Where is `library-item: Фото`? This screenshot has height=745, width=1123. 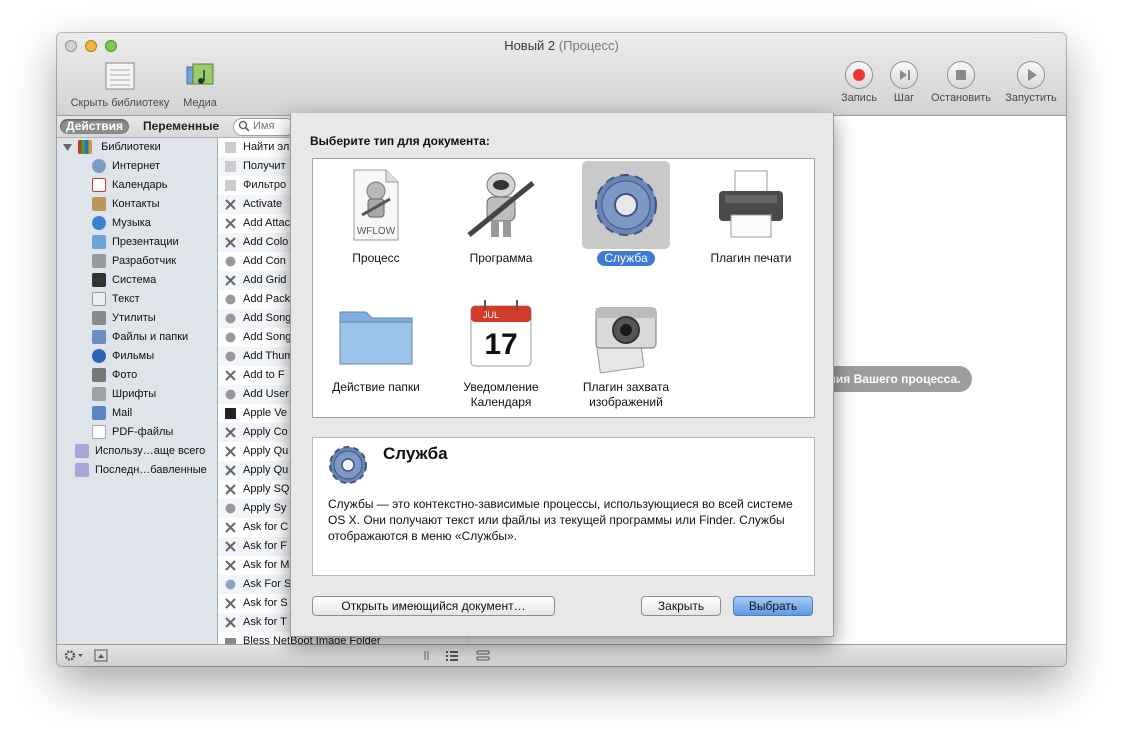
library-item: Фото is located at coordinates (114, 375).